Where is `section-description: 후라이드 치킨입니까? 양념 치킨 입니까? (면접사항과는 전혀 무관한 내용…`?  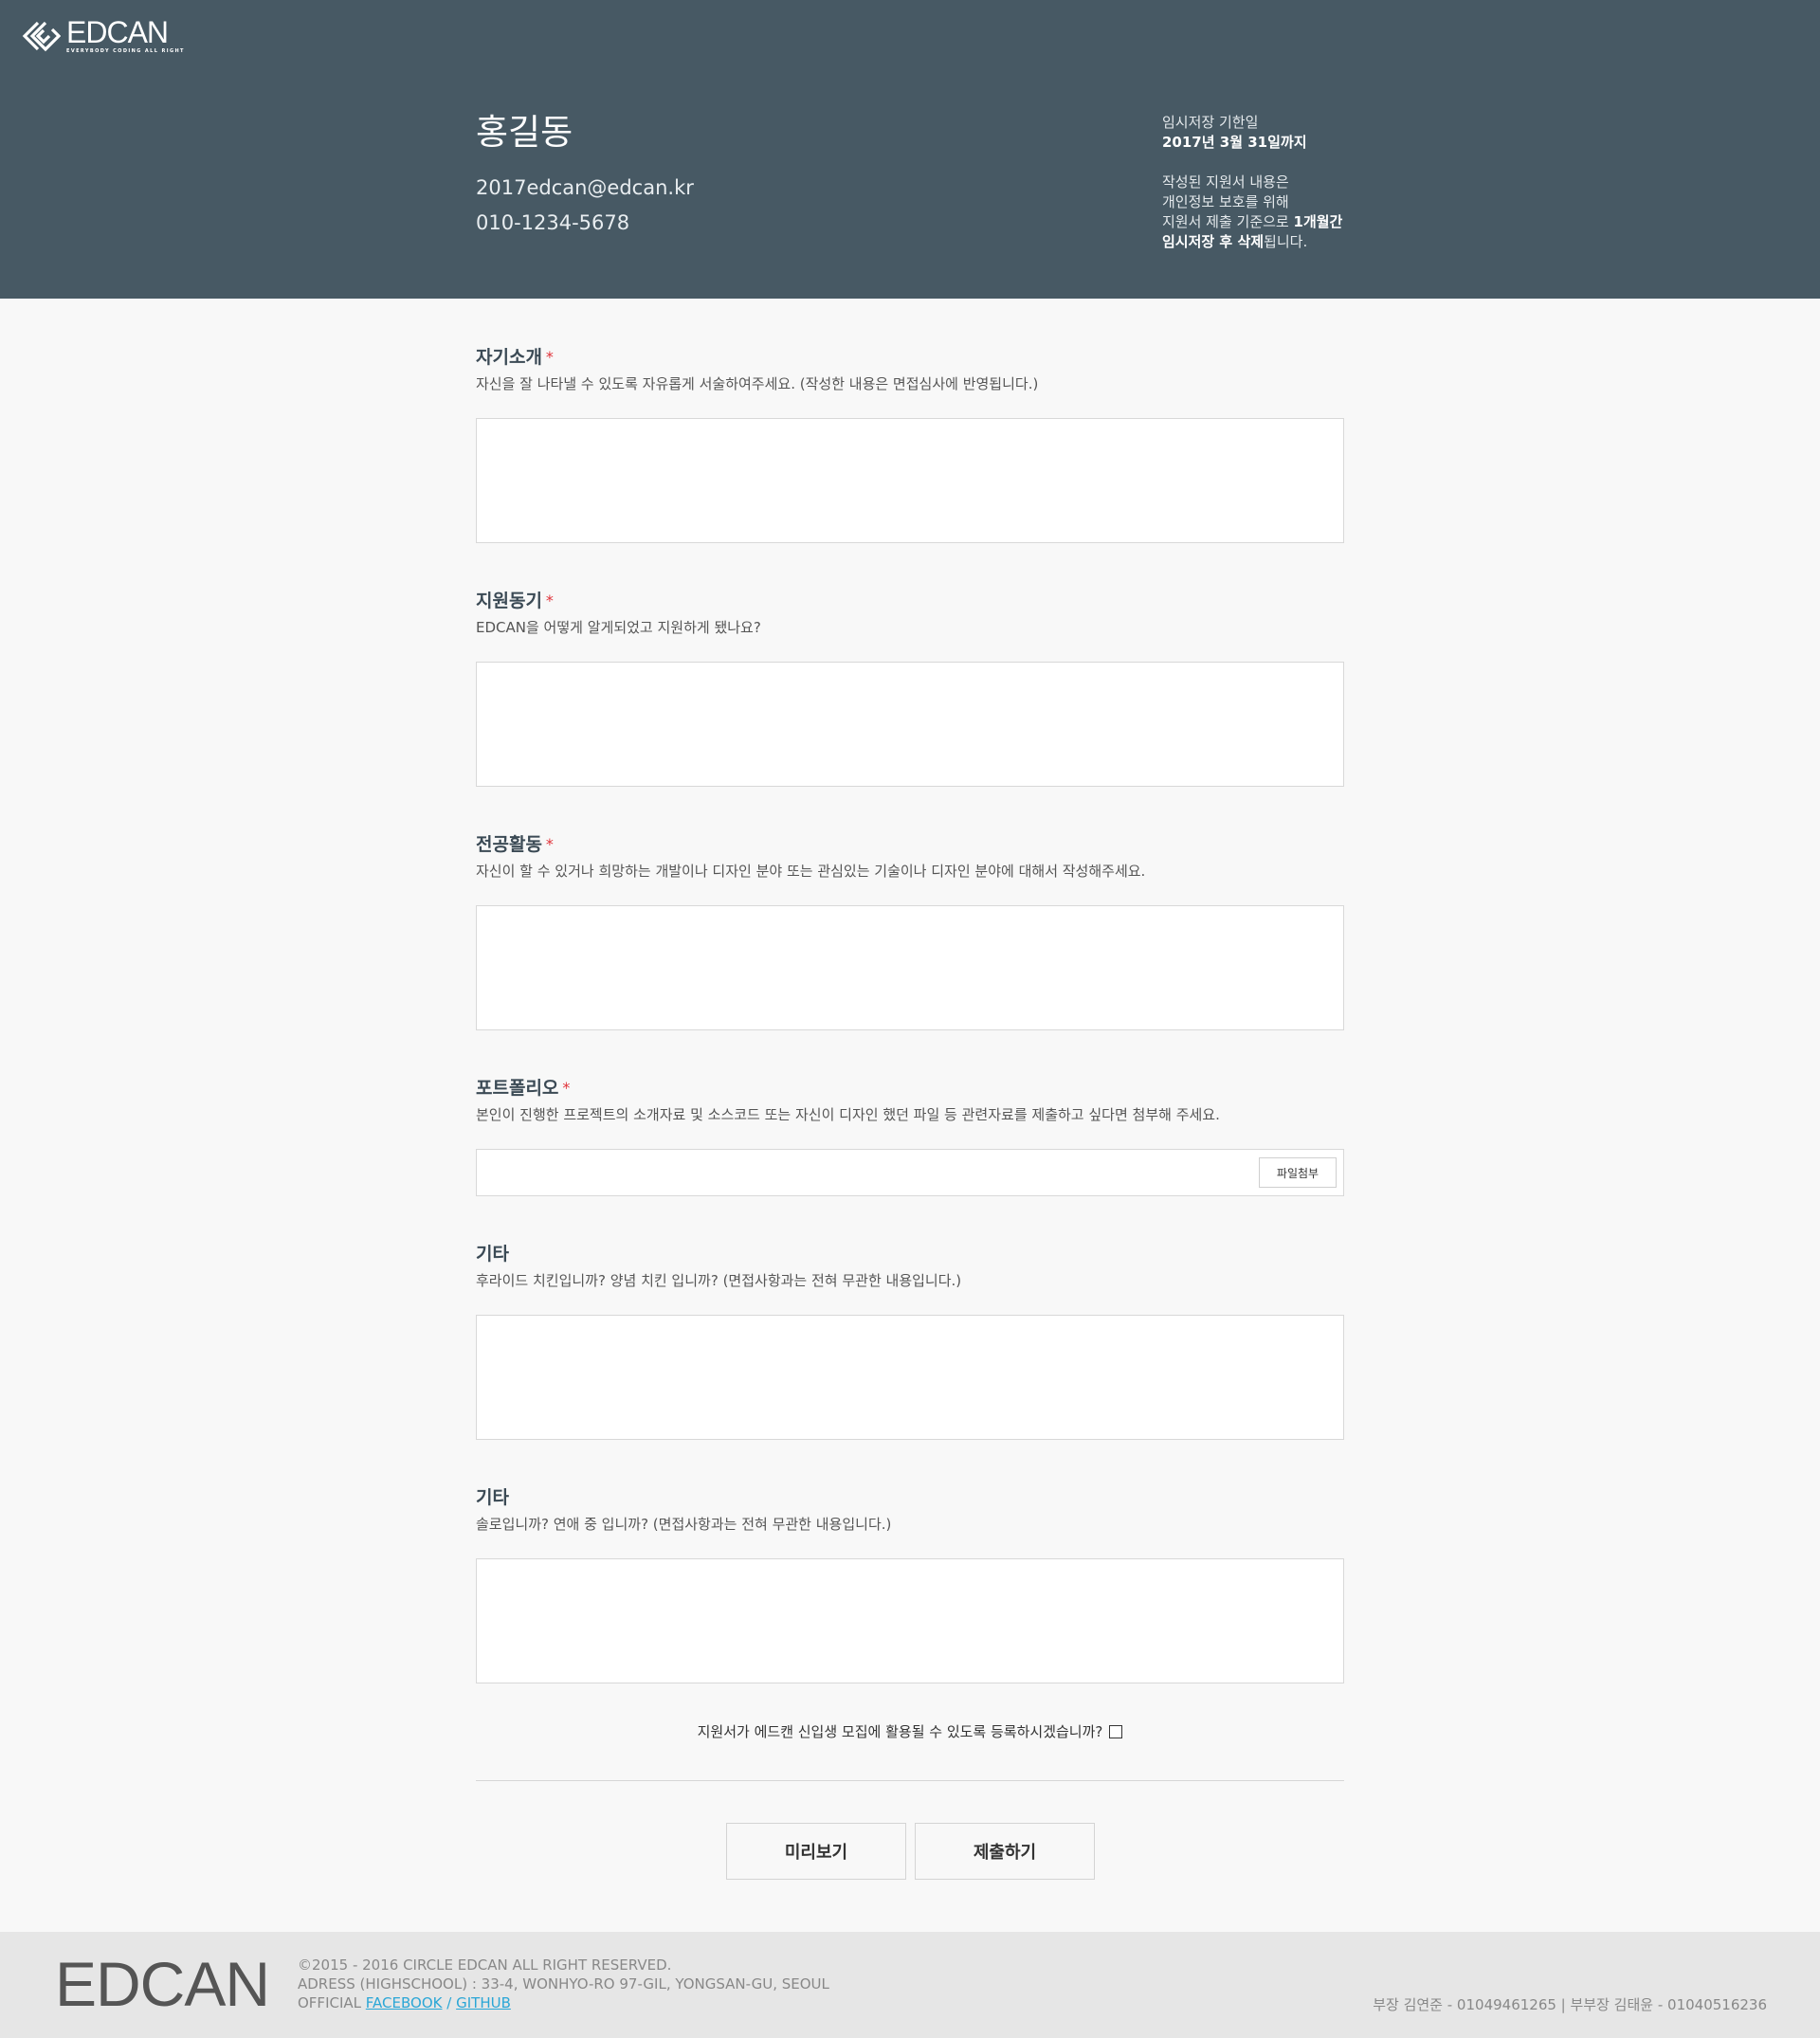
section-description: 후라이드 치킨입니까? 양념 치킨 입니까? (면접사항과는 전혀 무관한 내용… is located at coordinates (719, 1280).